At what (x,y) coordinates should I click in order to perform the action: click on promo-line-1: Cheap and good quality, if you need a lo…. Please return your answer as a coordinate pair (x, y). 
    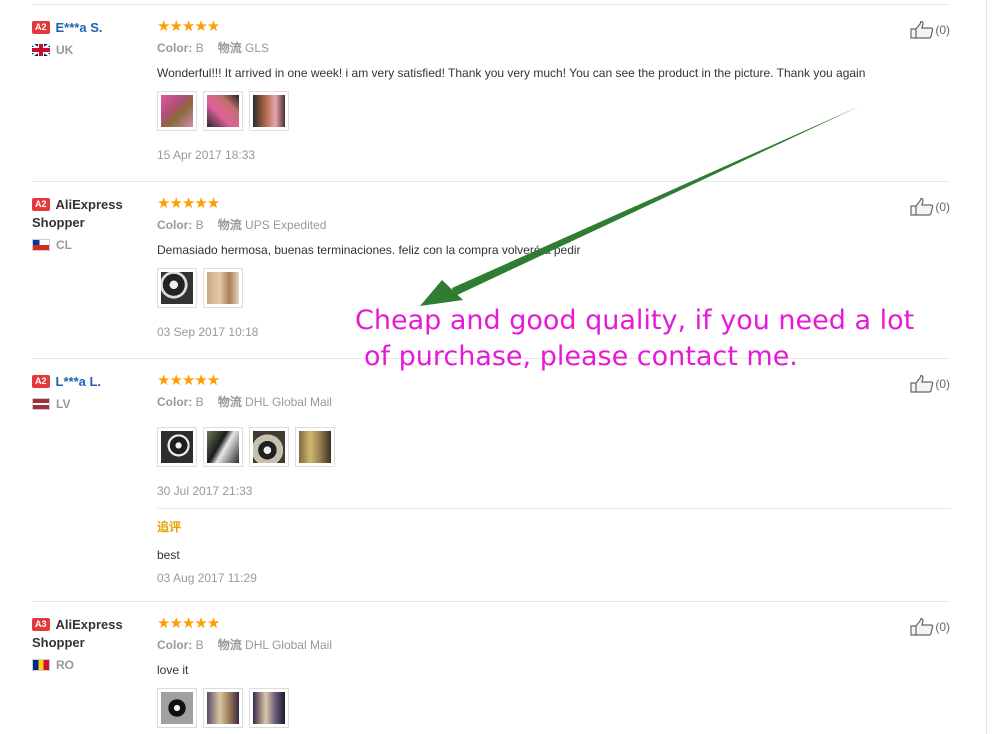
    Looking at the image, I should click on (635, 320).